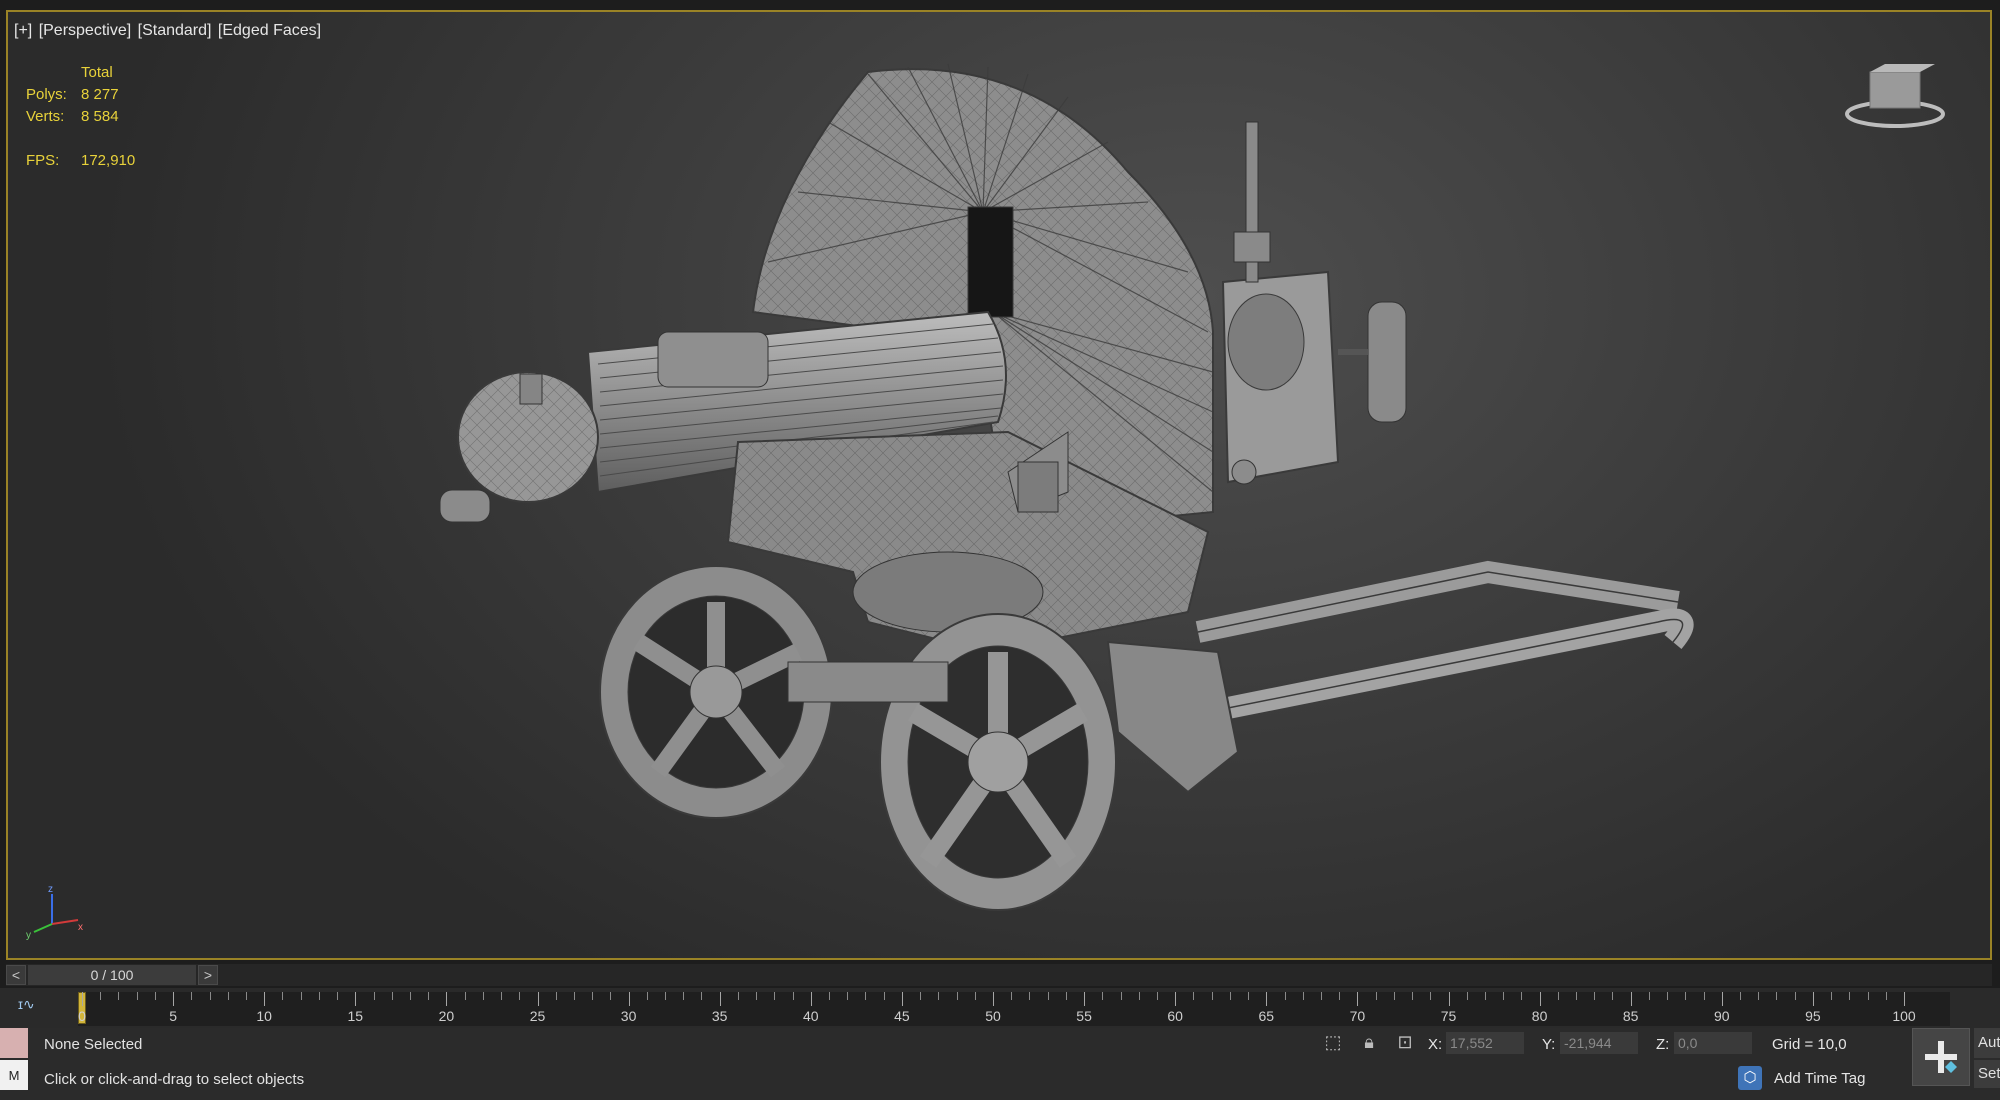  Describe the element at coordinates (628, 1016) in the screenshot. I see `frame-tick-label: 30` at that location.